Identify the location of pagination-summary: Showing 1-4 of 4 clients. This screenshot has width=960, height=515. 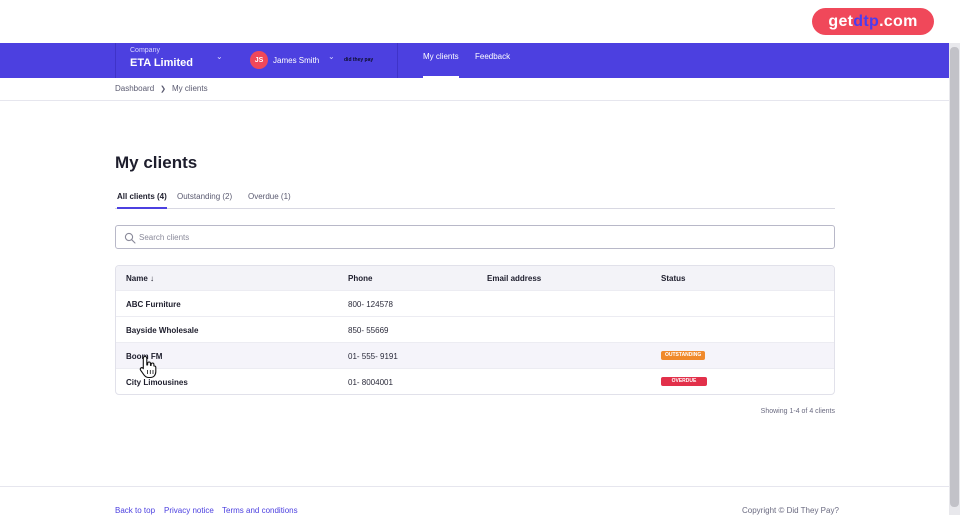
(797, 411).